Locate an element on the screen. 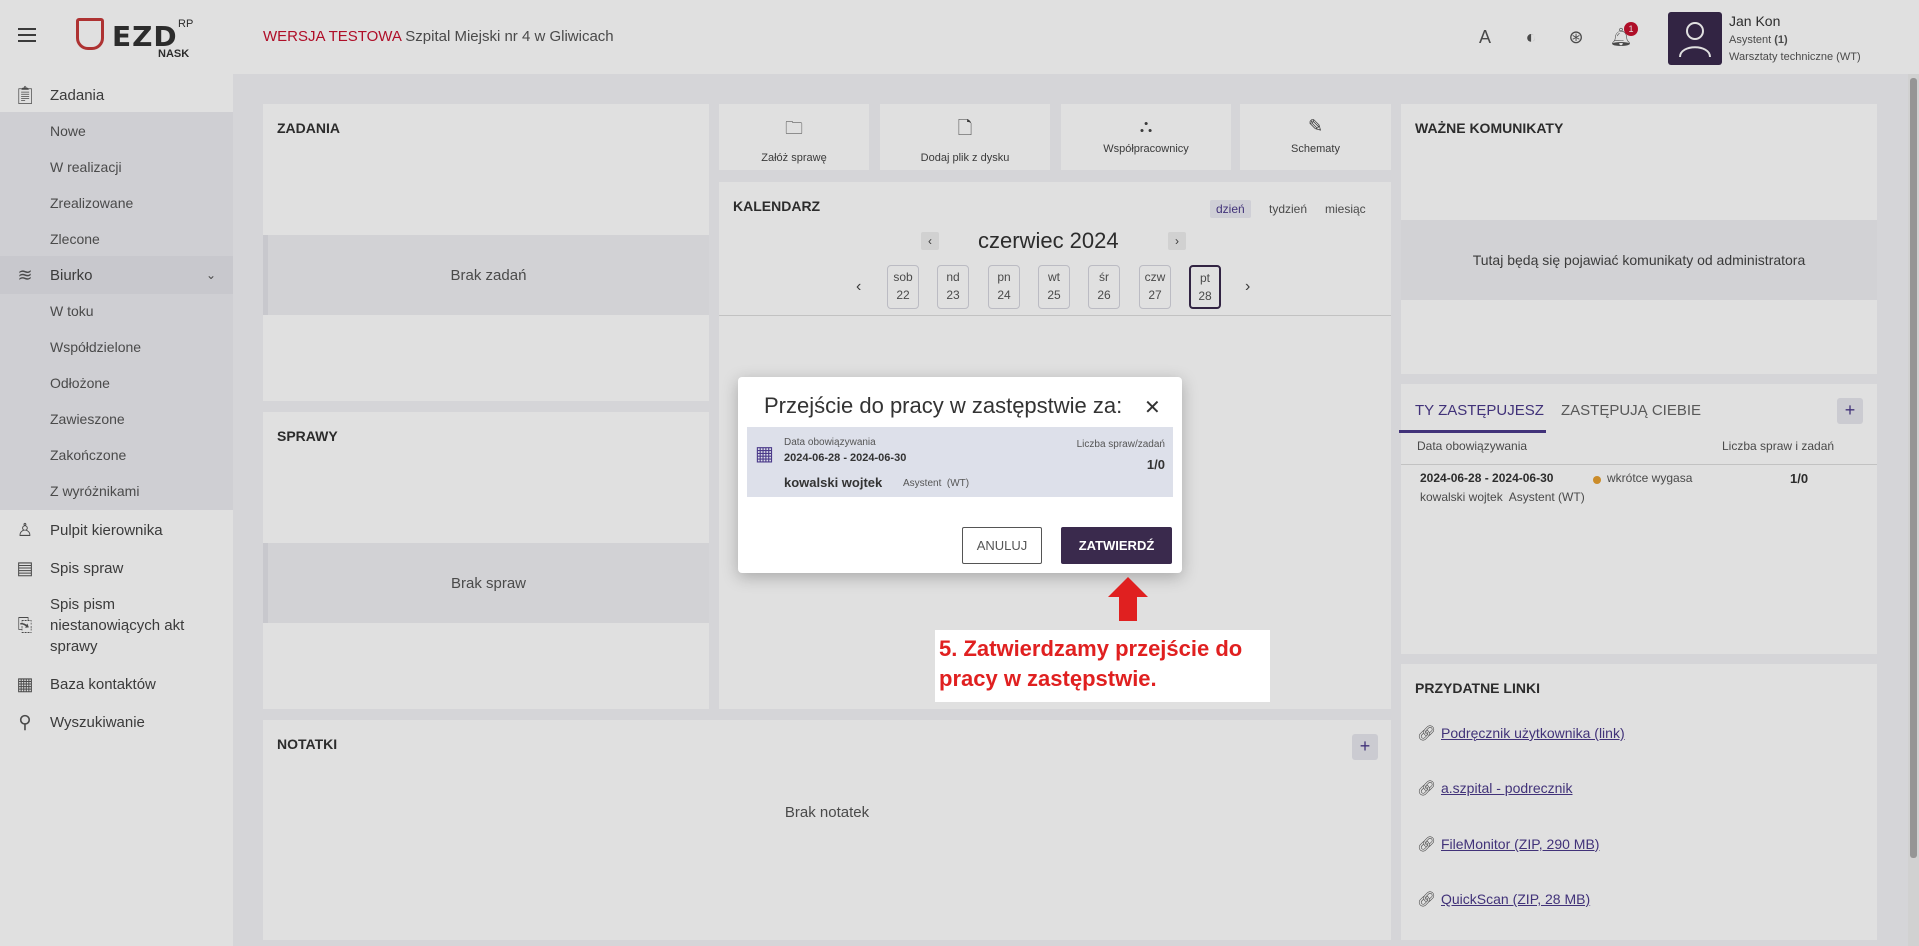  annotation-line1: 5. Zatwierdzamy przejście do is located at coordinates (1091, 648).